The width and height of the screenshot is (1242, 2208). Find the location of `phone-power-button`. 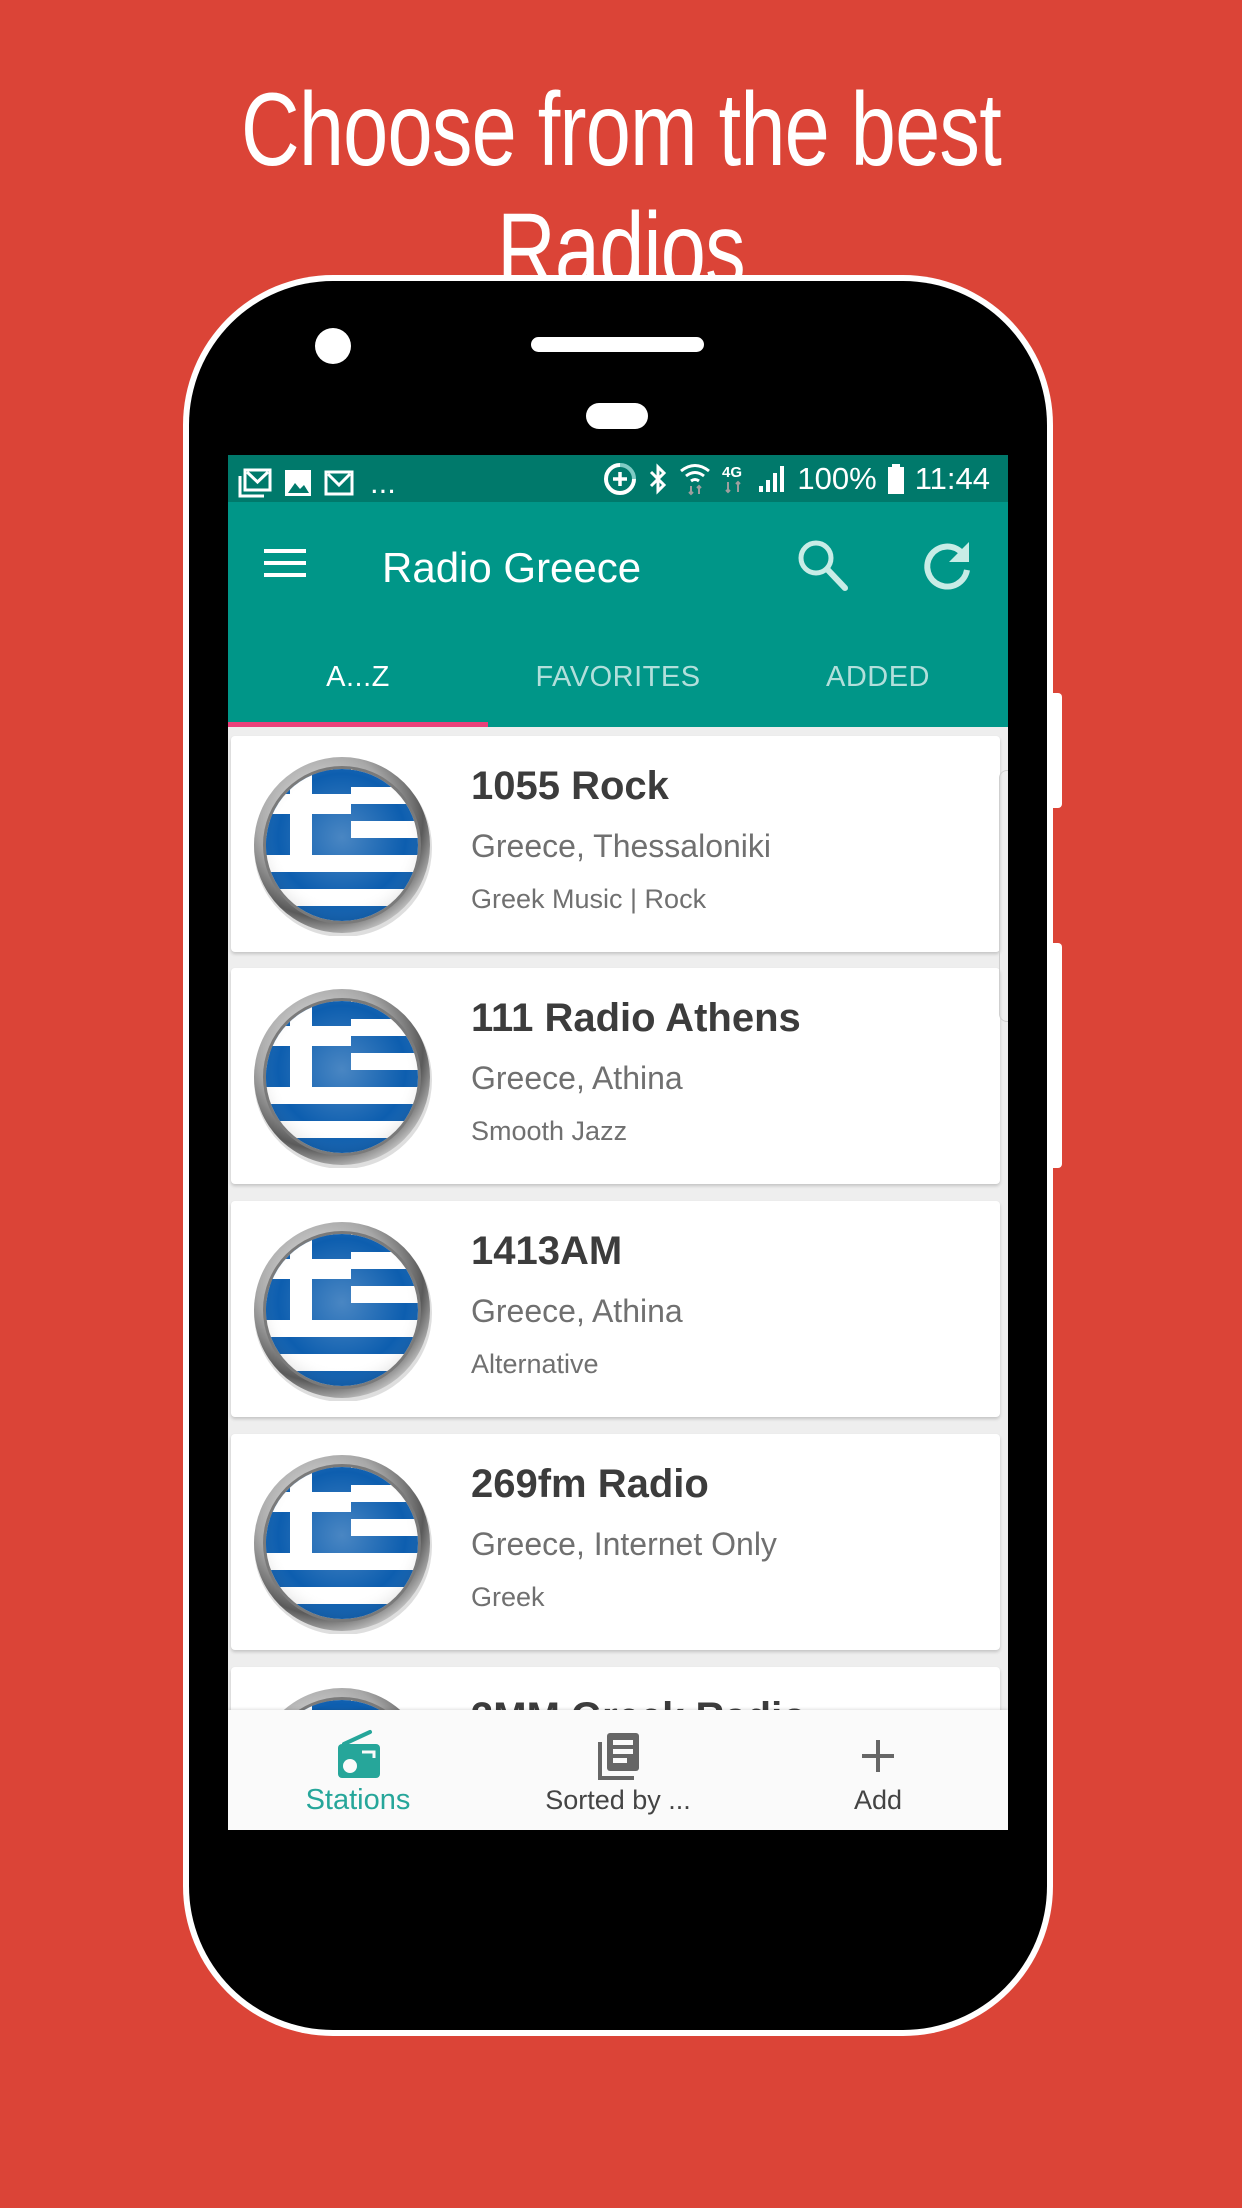

phone-power-button is located at coordinates (1057, 1055).